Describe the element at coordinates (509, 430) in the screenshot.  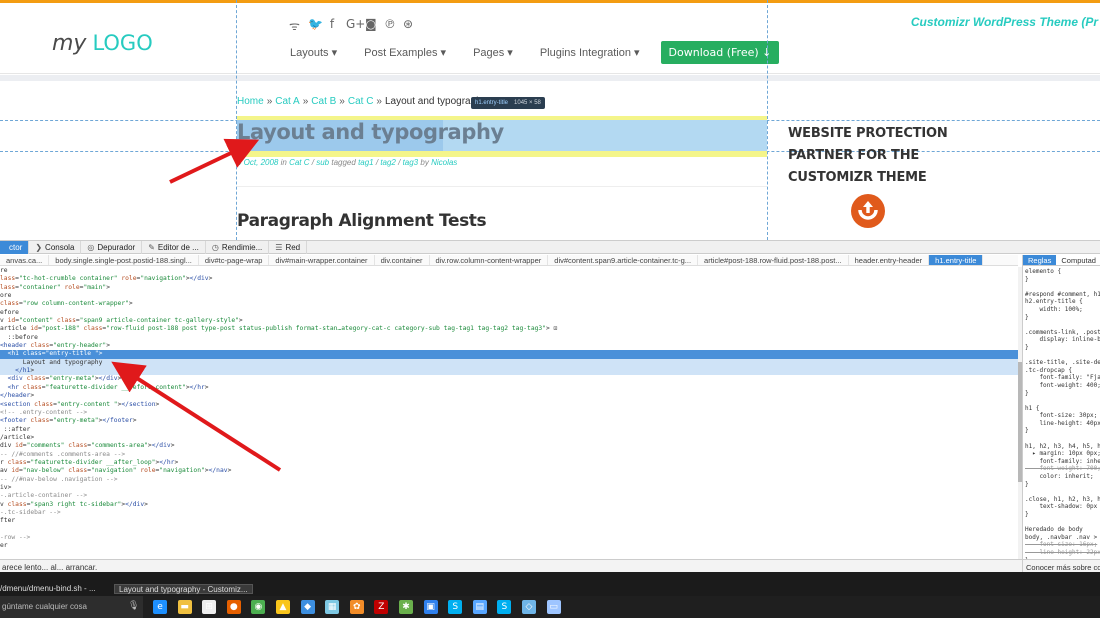
I see `markup-node-line: ::after` at that location.